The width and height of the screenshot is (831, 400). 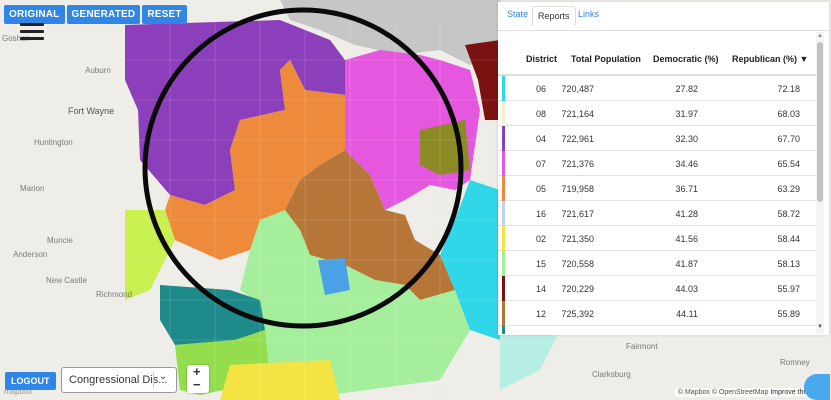 I want to click on col-democratic: Democratic (%), so click(x=686, y=59).